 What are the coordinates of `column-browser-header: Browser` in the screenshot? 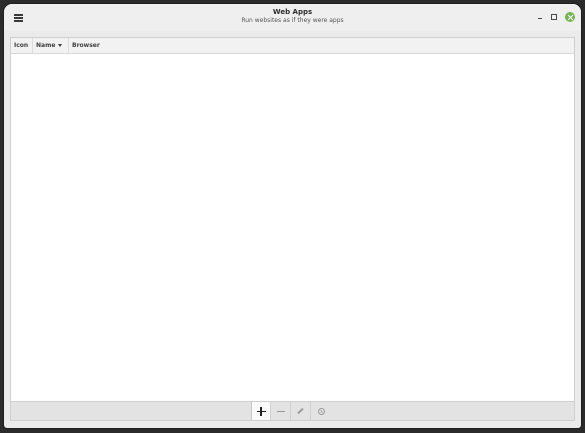 It's located at (321, 45).